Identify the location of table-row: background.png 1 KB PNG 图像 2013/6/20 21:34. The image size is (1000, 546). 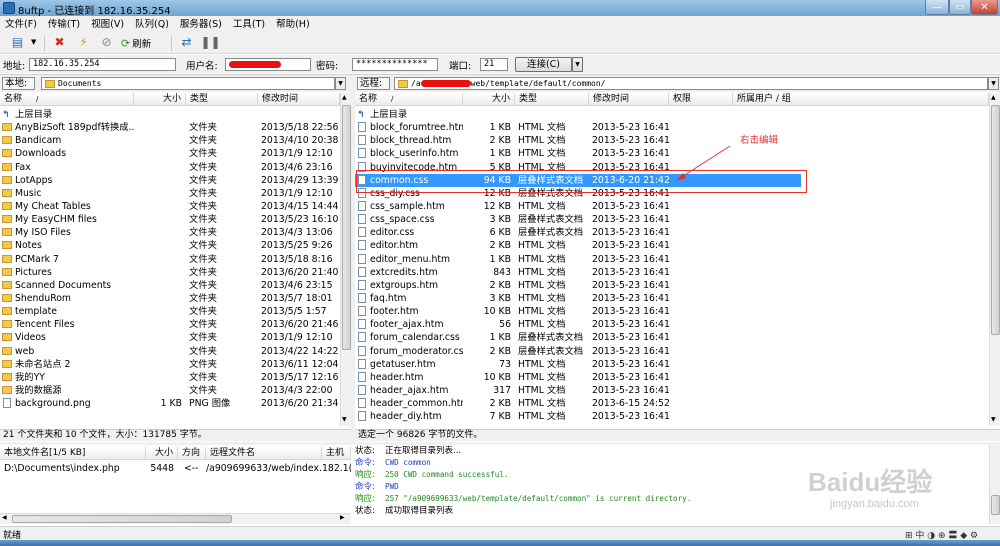
(170, 403).